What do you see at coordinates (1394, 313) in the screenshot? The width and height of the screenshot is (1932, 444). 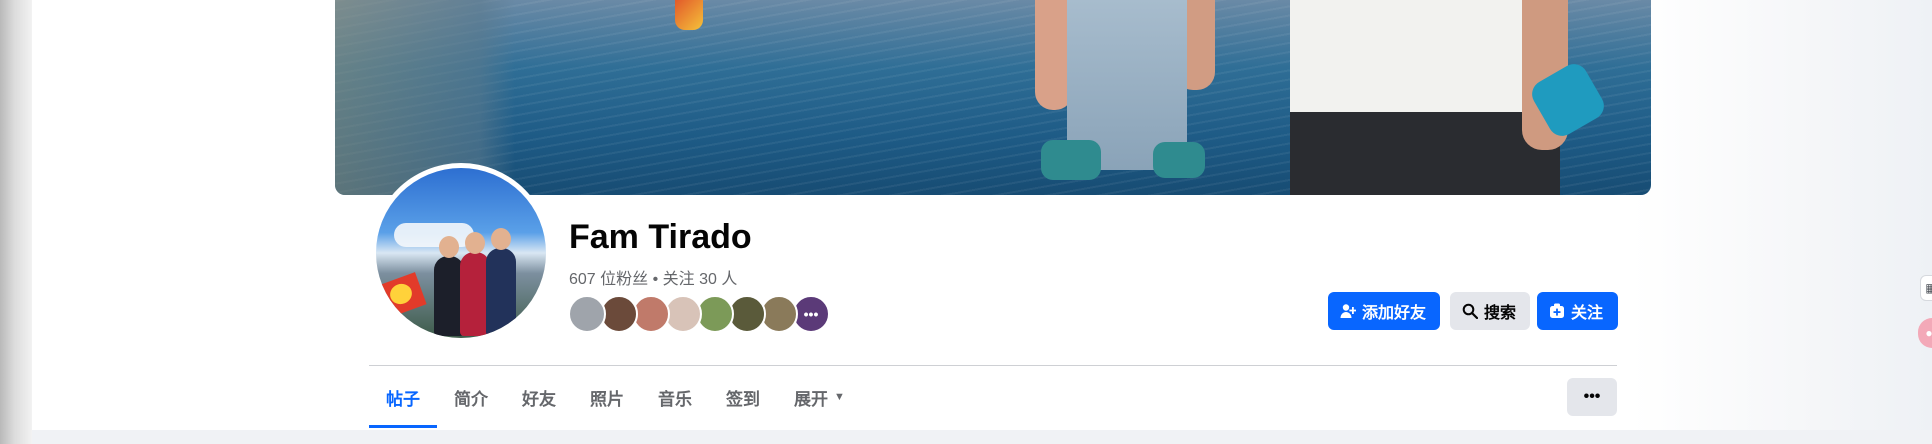 I see `add-friend-label: 添加好友` at bounding box center [1394, 313].